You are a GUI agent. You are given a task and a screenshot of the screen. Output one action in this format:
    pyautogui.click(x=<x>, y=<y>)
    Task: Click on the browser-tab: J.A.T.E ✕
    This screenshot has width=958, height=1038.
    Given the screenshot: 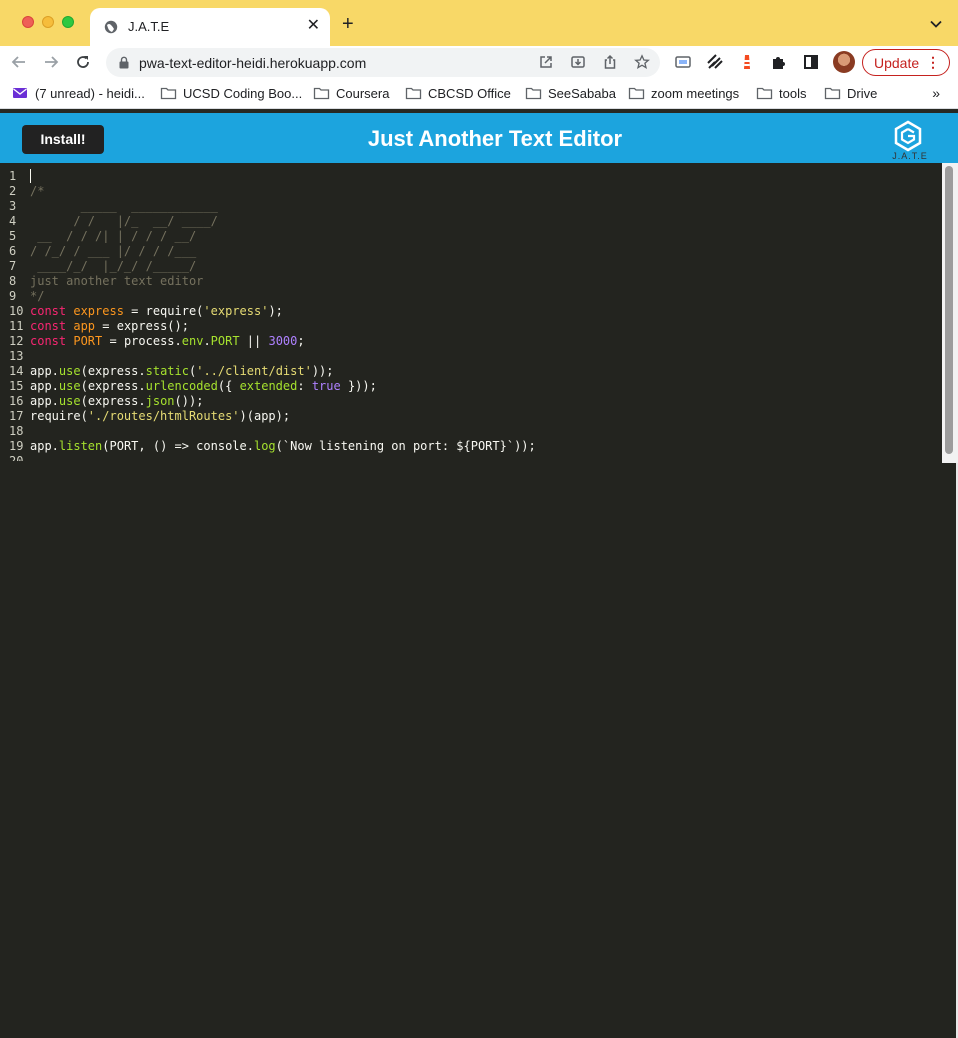 What is the action you would take?
    pyautogui.click(x=210, y=27)
    